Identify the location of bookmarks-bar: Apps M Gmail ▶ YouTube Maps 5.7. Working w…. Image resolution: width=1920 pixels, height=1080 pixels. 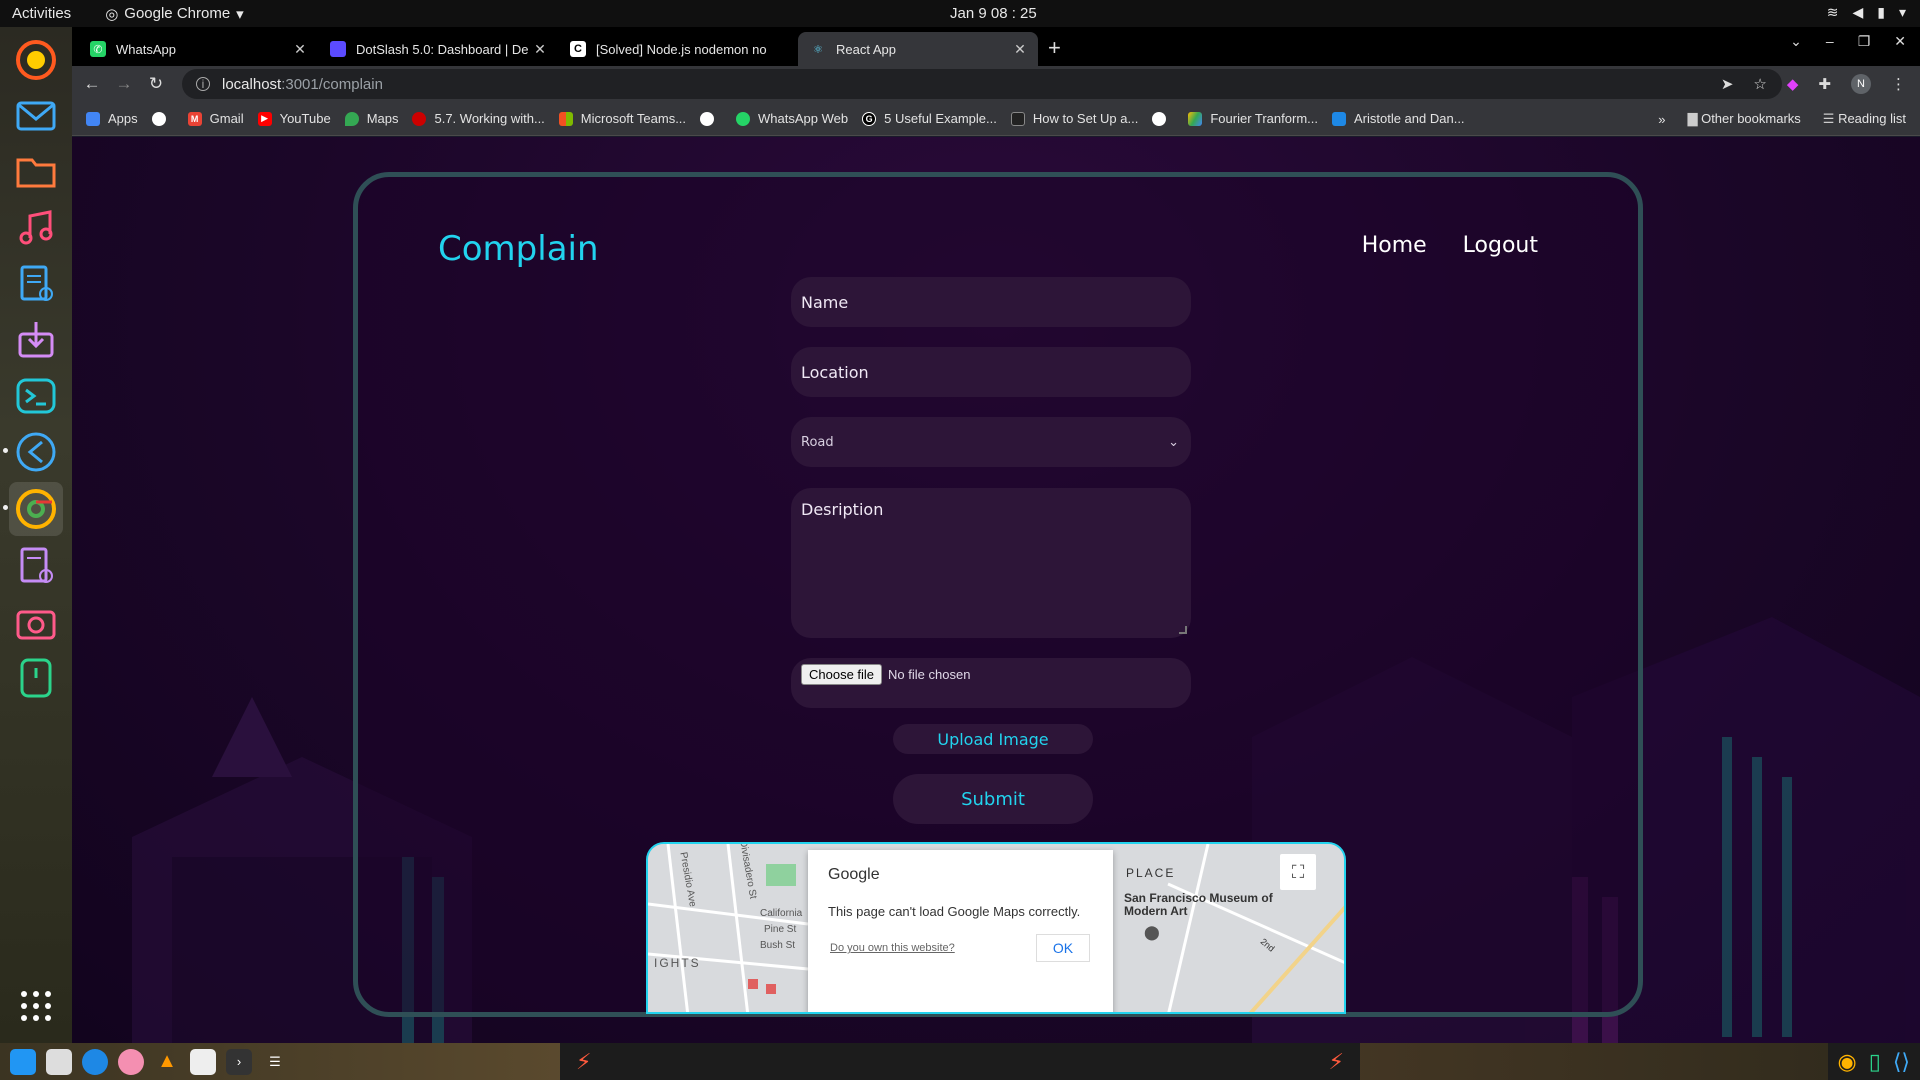
(996, 119).